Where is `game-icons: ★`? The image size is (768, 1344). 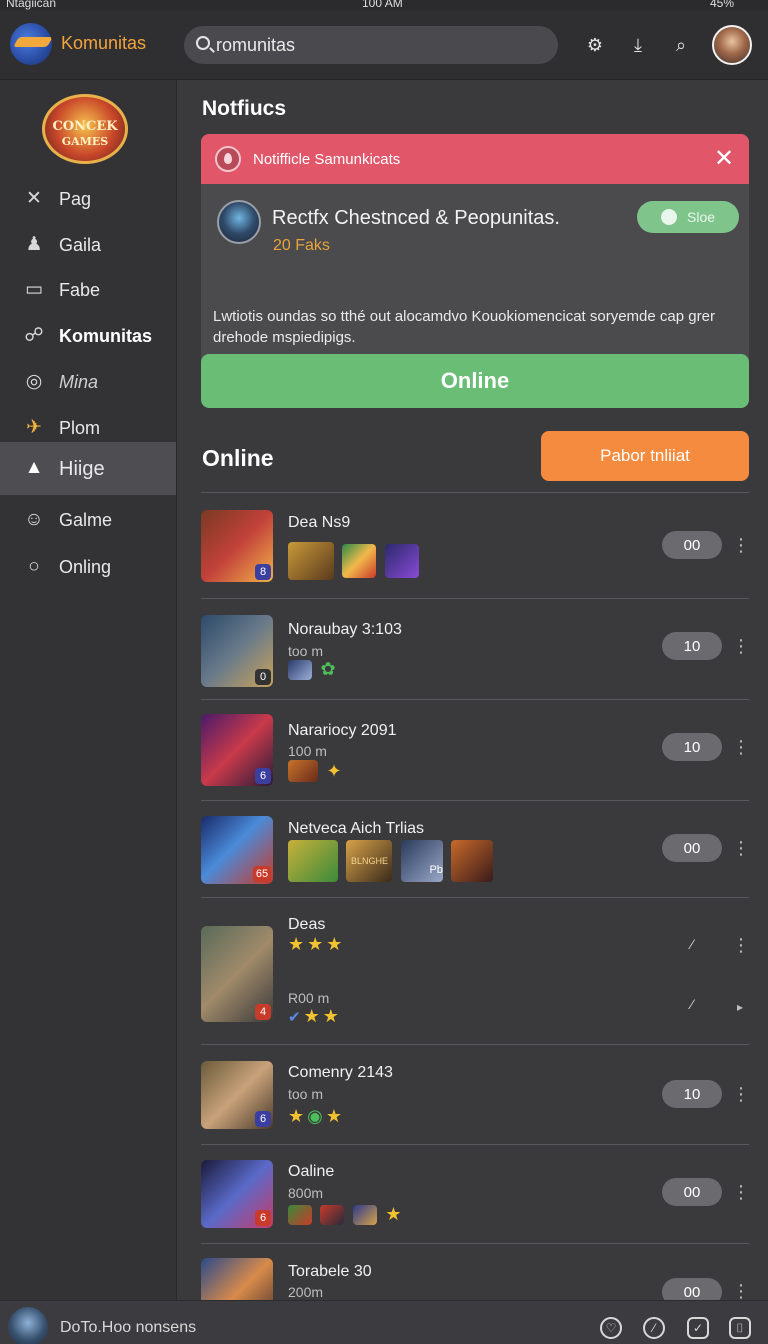
game-icons: ★ is located at coordinates (346, 1216).